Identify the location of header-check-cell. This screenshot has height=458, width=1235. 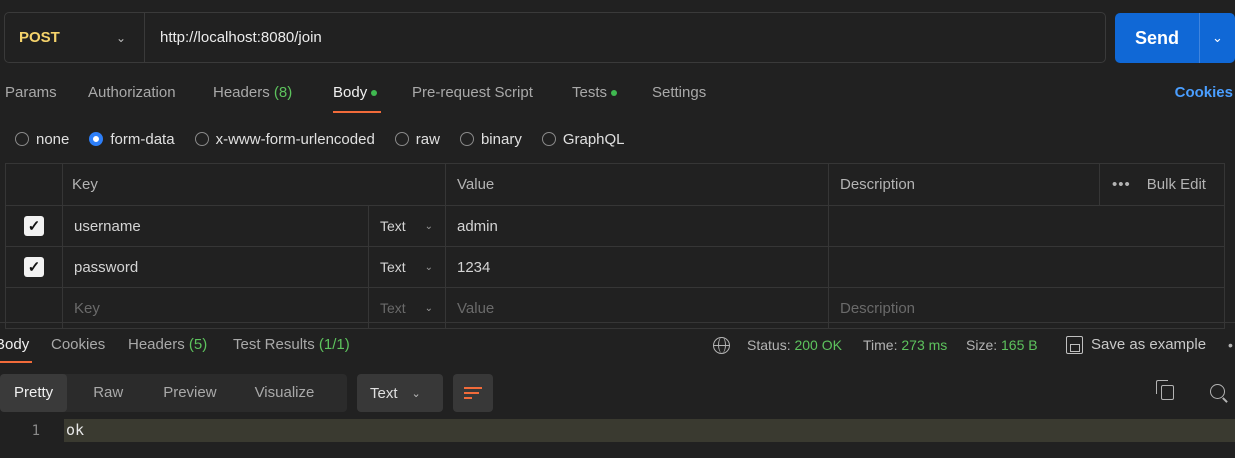
(34, 184).